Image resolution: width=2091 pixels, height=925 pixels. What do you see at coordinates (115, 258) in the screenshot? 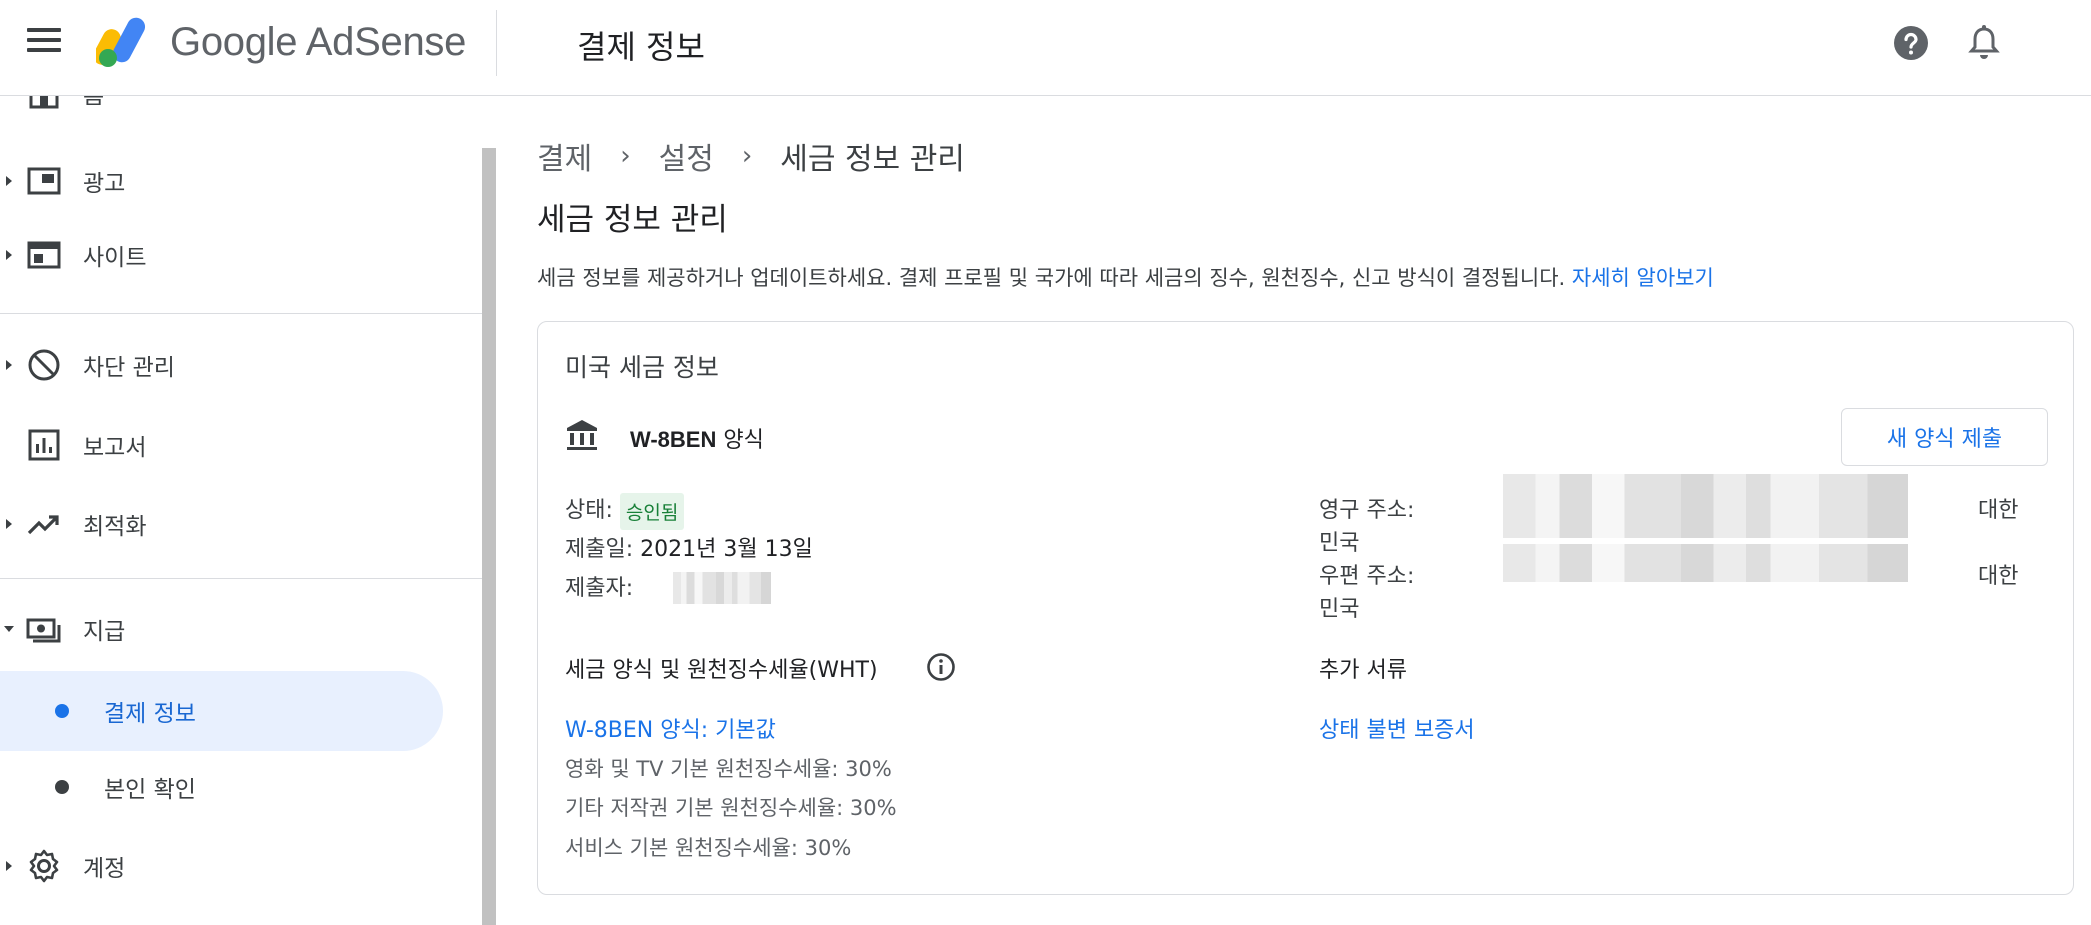
I see `sidebar-item-label: 사이트` at bounding box center [115, 258].